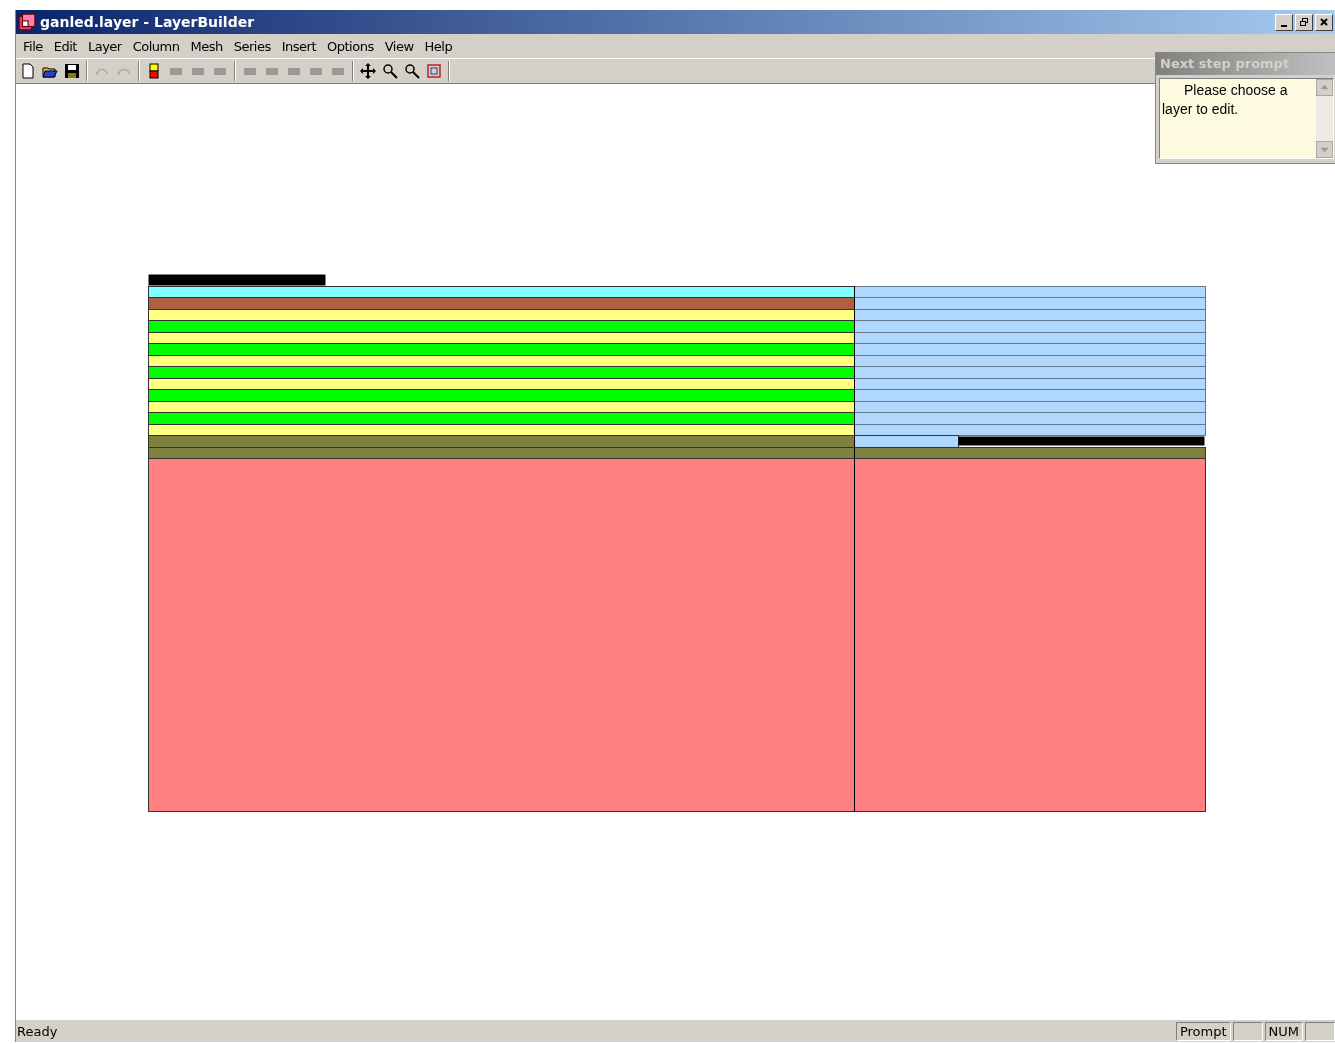 This screenshot has width=1335, height=1044. I want to click on menu-item: Help, so click(441, 46).